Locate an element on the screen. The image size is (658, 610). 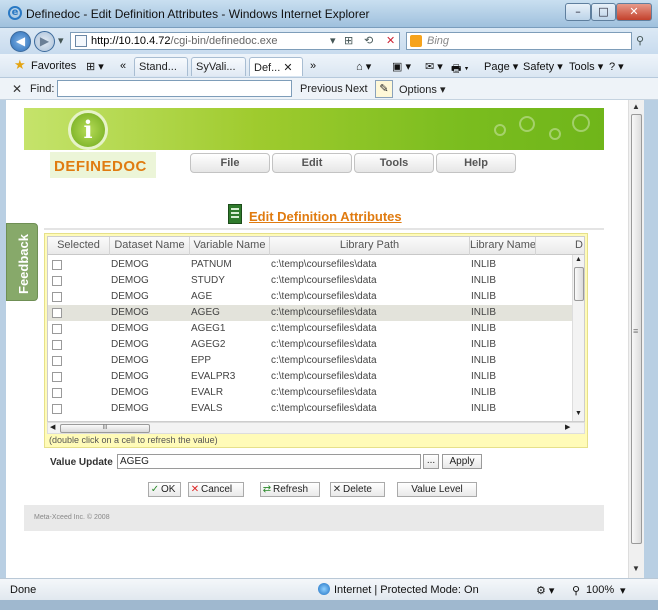
feeds-button: ▣ ▾ is located at coordinates (401, 66).